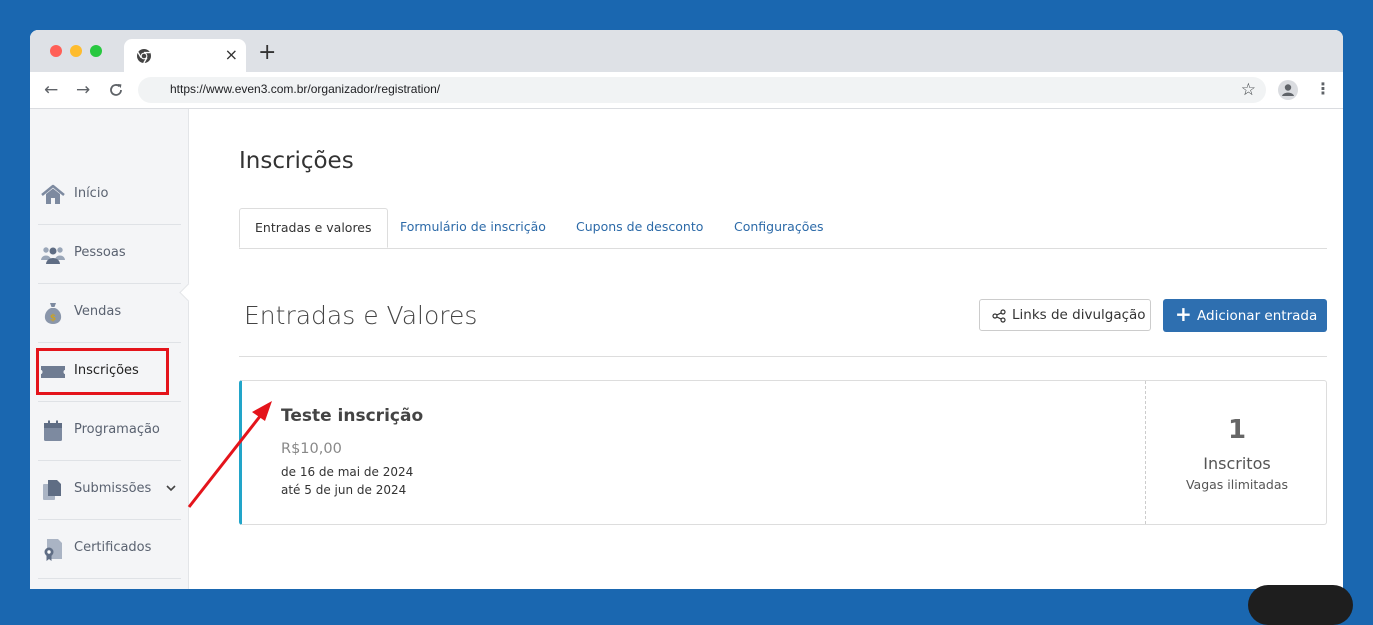  Describe the element at coordinates (344, 490) in the screenshot. I see `ticket-end-date: até 5 de jun de 2024` at that location.